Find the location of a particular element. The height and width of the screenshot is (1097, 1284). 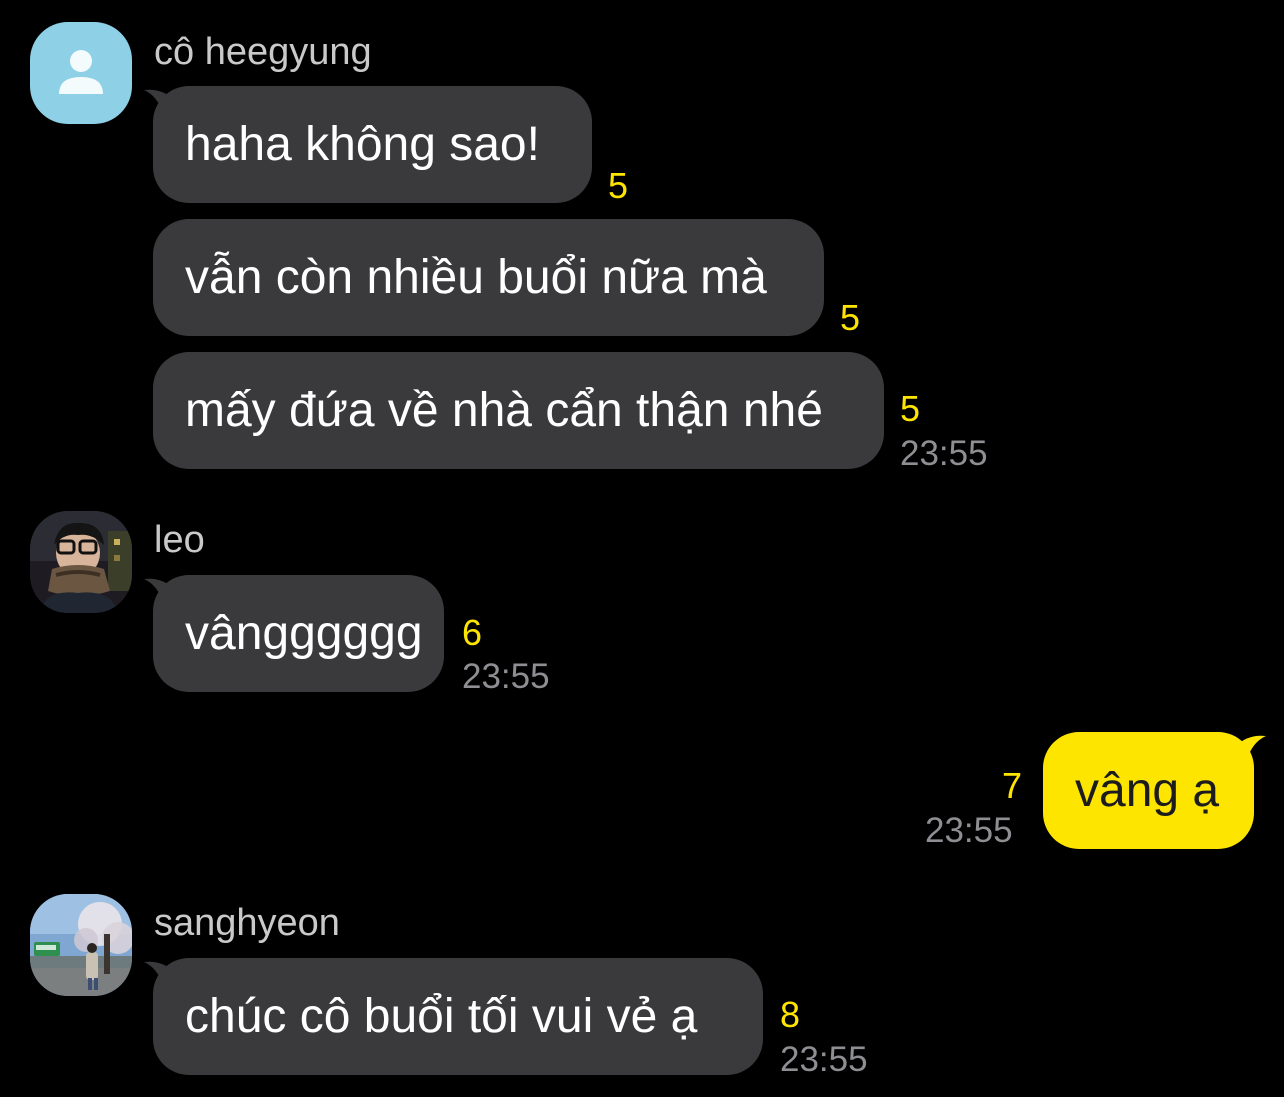

message-bubble: vẫn còn nhiều buổi nữa mà is located at coordinates (488, 277).